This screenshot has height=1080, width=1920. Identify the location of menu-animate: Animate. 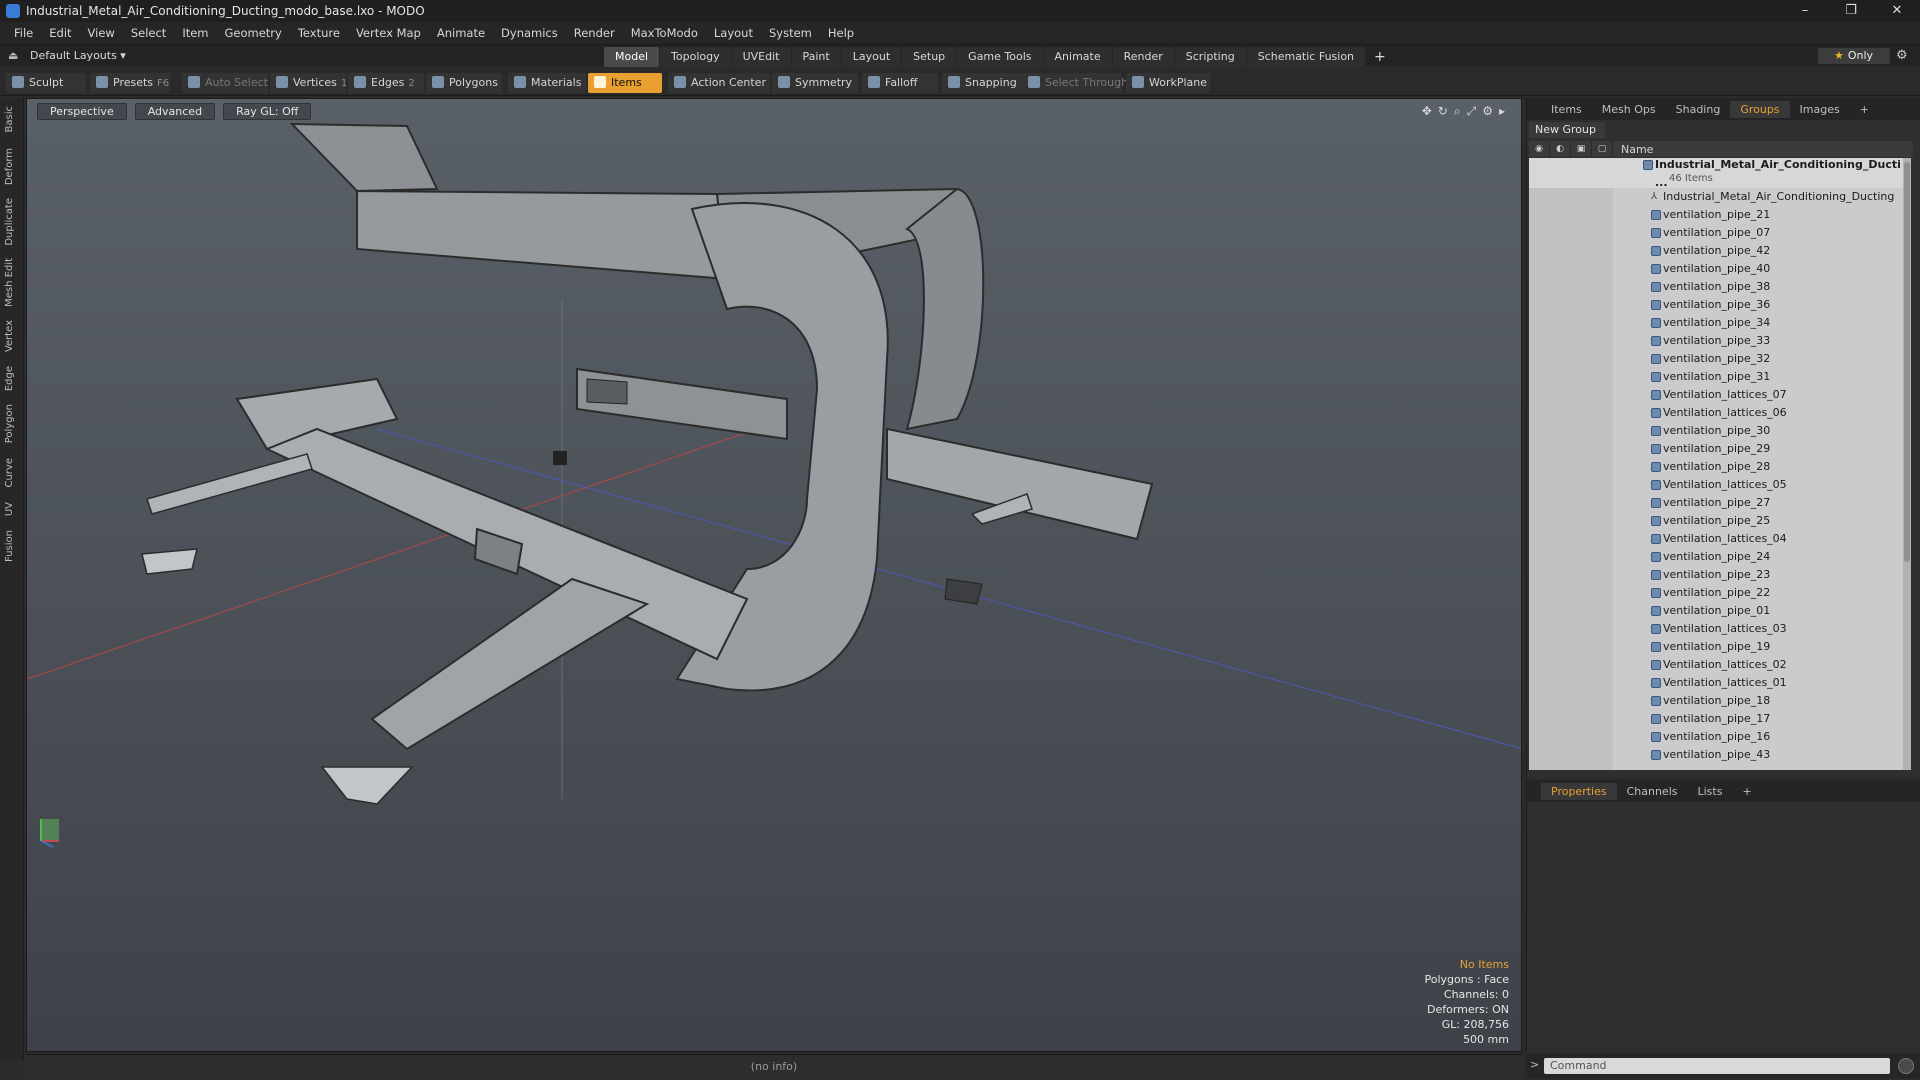
(461, 33).